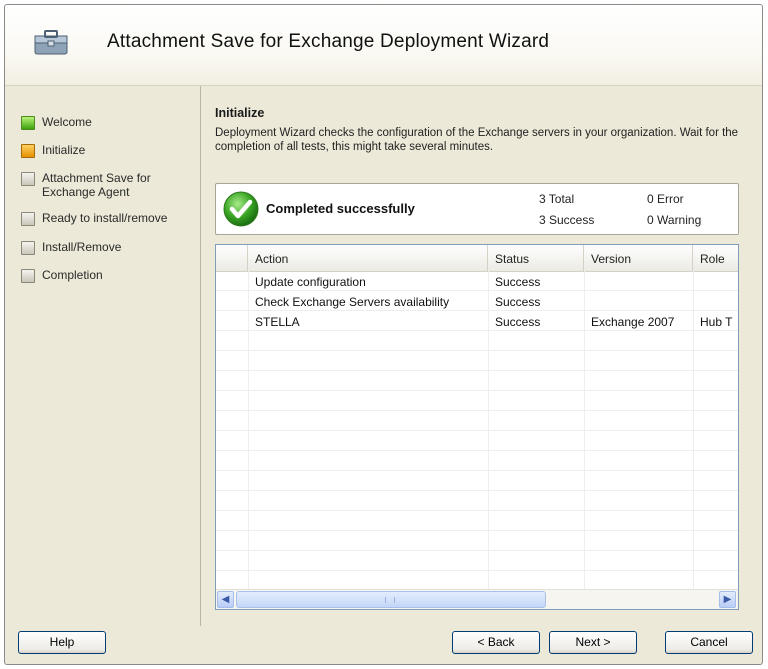  What do you see at coordinates (232, 258) in the screenshot?
I see `column-header-blank` at bounding box center [232, 258].